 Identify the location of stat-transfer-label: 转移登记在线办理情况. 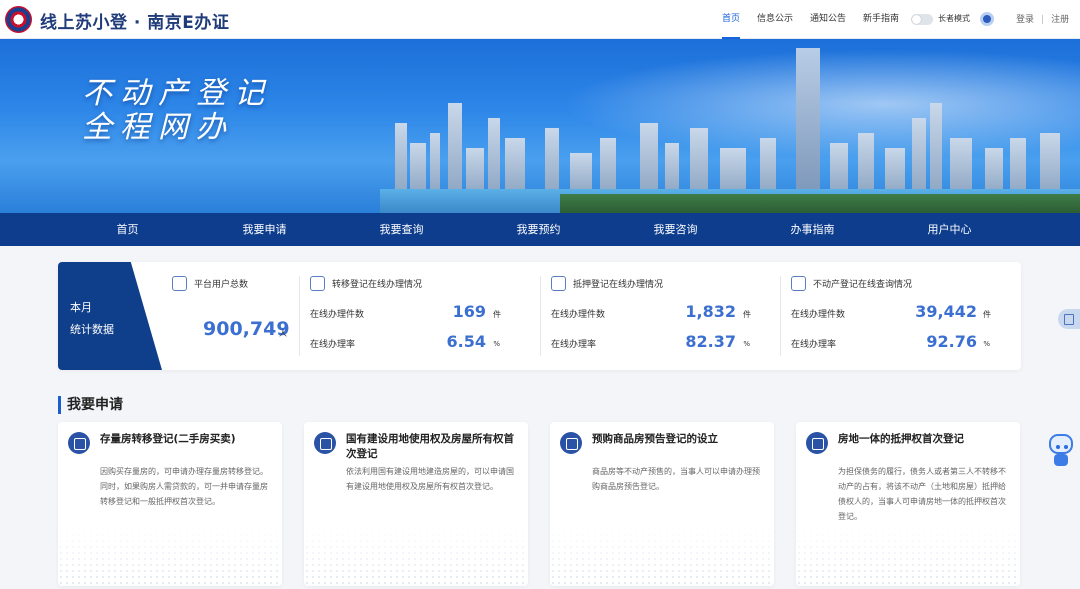
(377, 285).